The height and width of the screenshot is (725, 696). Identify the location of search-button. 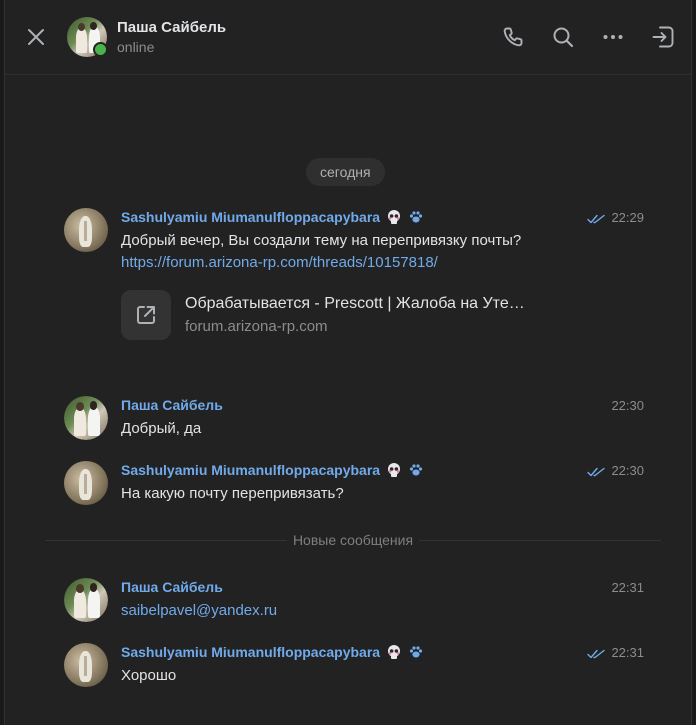
(563, 37).